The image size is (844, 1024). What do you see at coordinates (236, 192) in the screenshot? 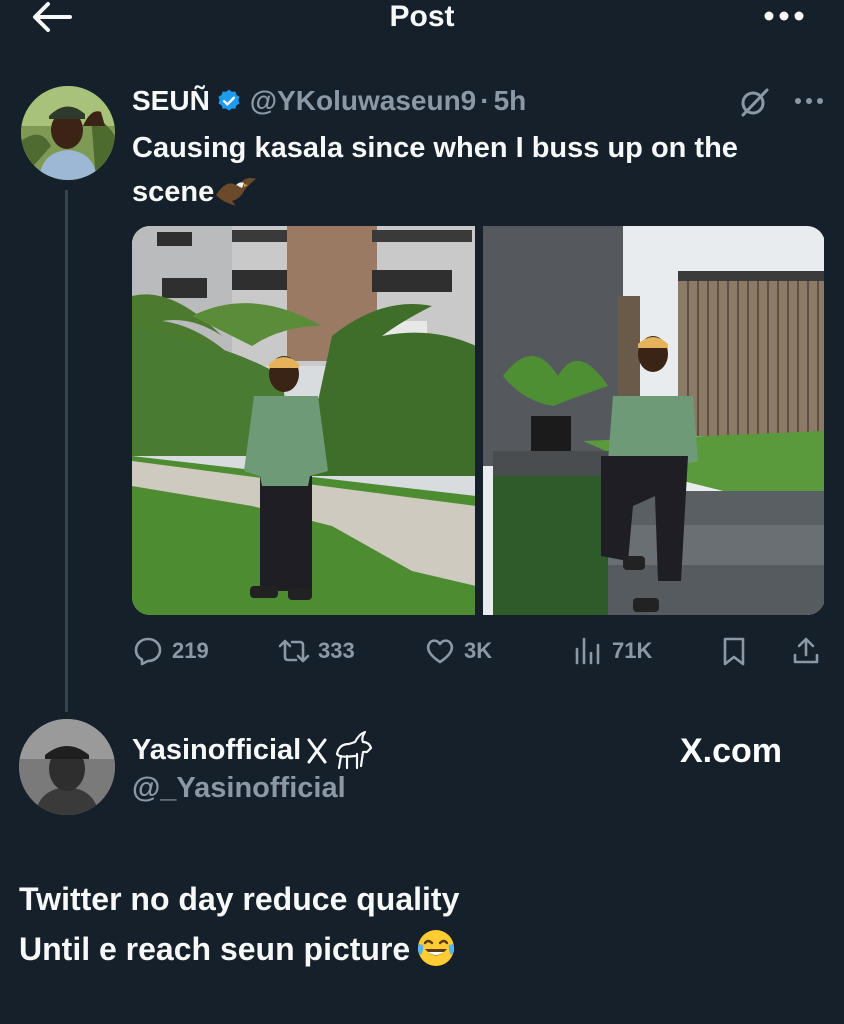
I see `eagle-emoji-icon` at bounding box center [236, 192].